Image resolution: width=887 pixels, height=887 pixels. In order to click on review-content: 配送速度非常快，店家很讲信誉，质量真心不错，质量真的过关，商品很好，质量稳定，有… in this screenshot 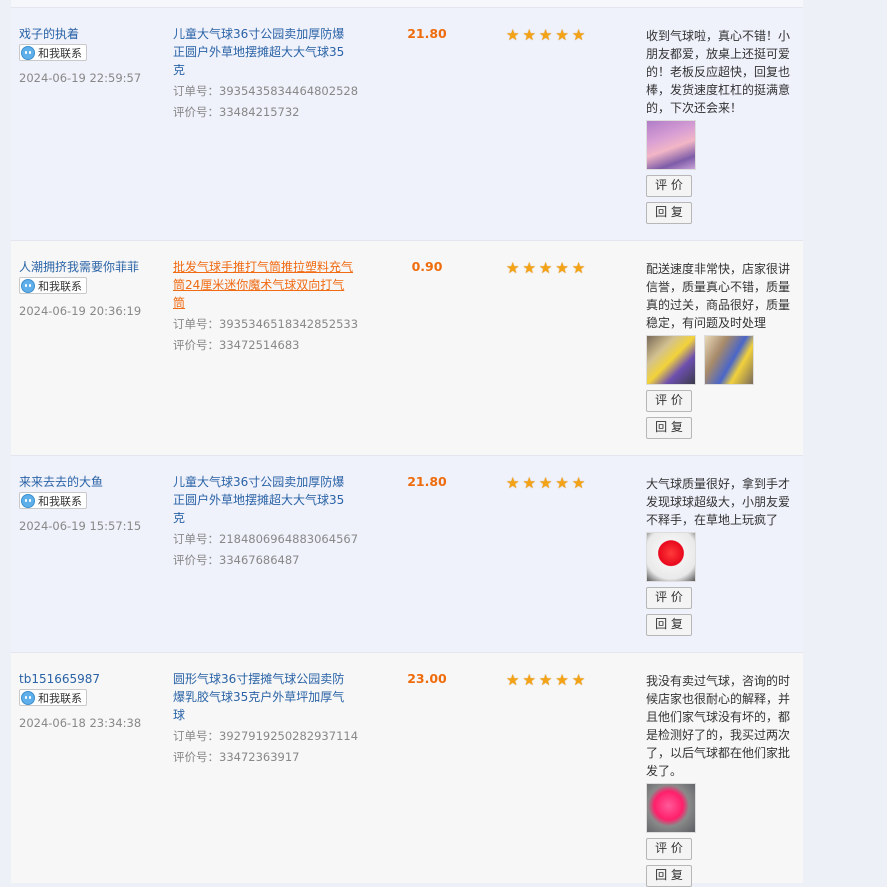, I will do `click(720, 349)`.